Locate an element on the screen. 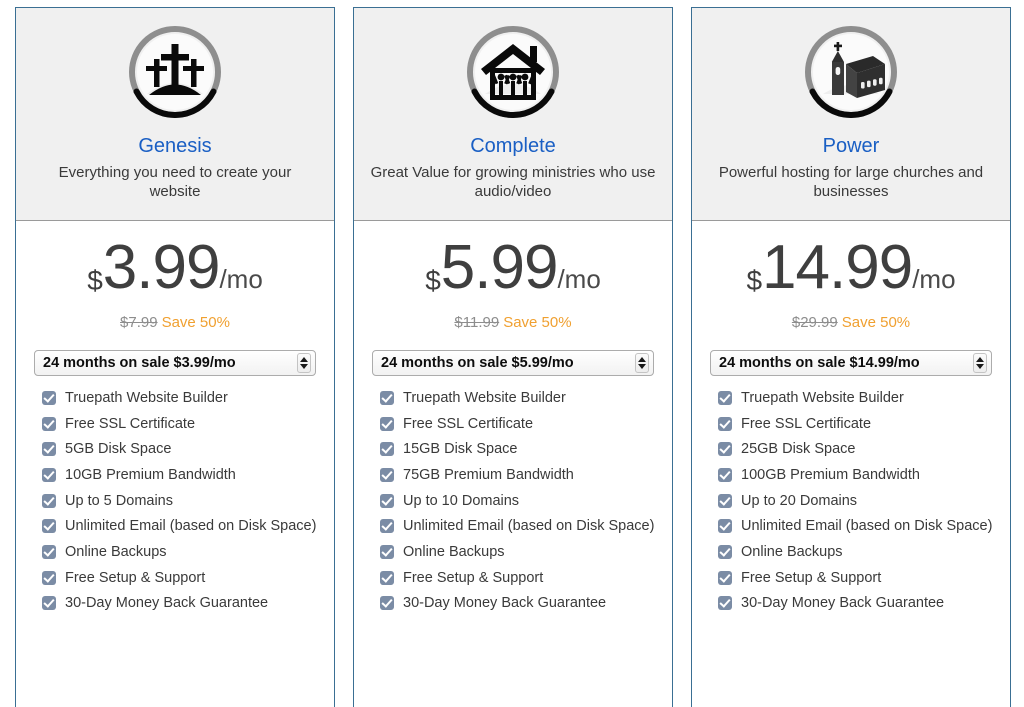 This screenshot has height=707, width=1024. three-crosses-on-hill-icon is located at coordinates (175, 72).